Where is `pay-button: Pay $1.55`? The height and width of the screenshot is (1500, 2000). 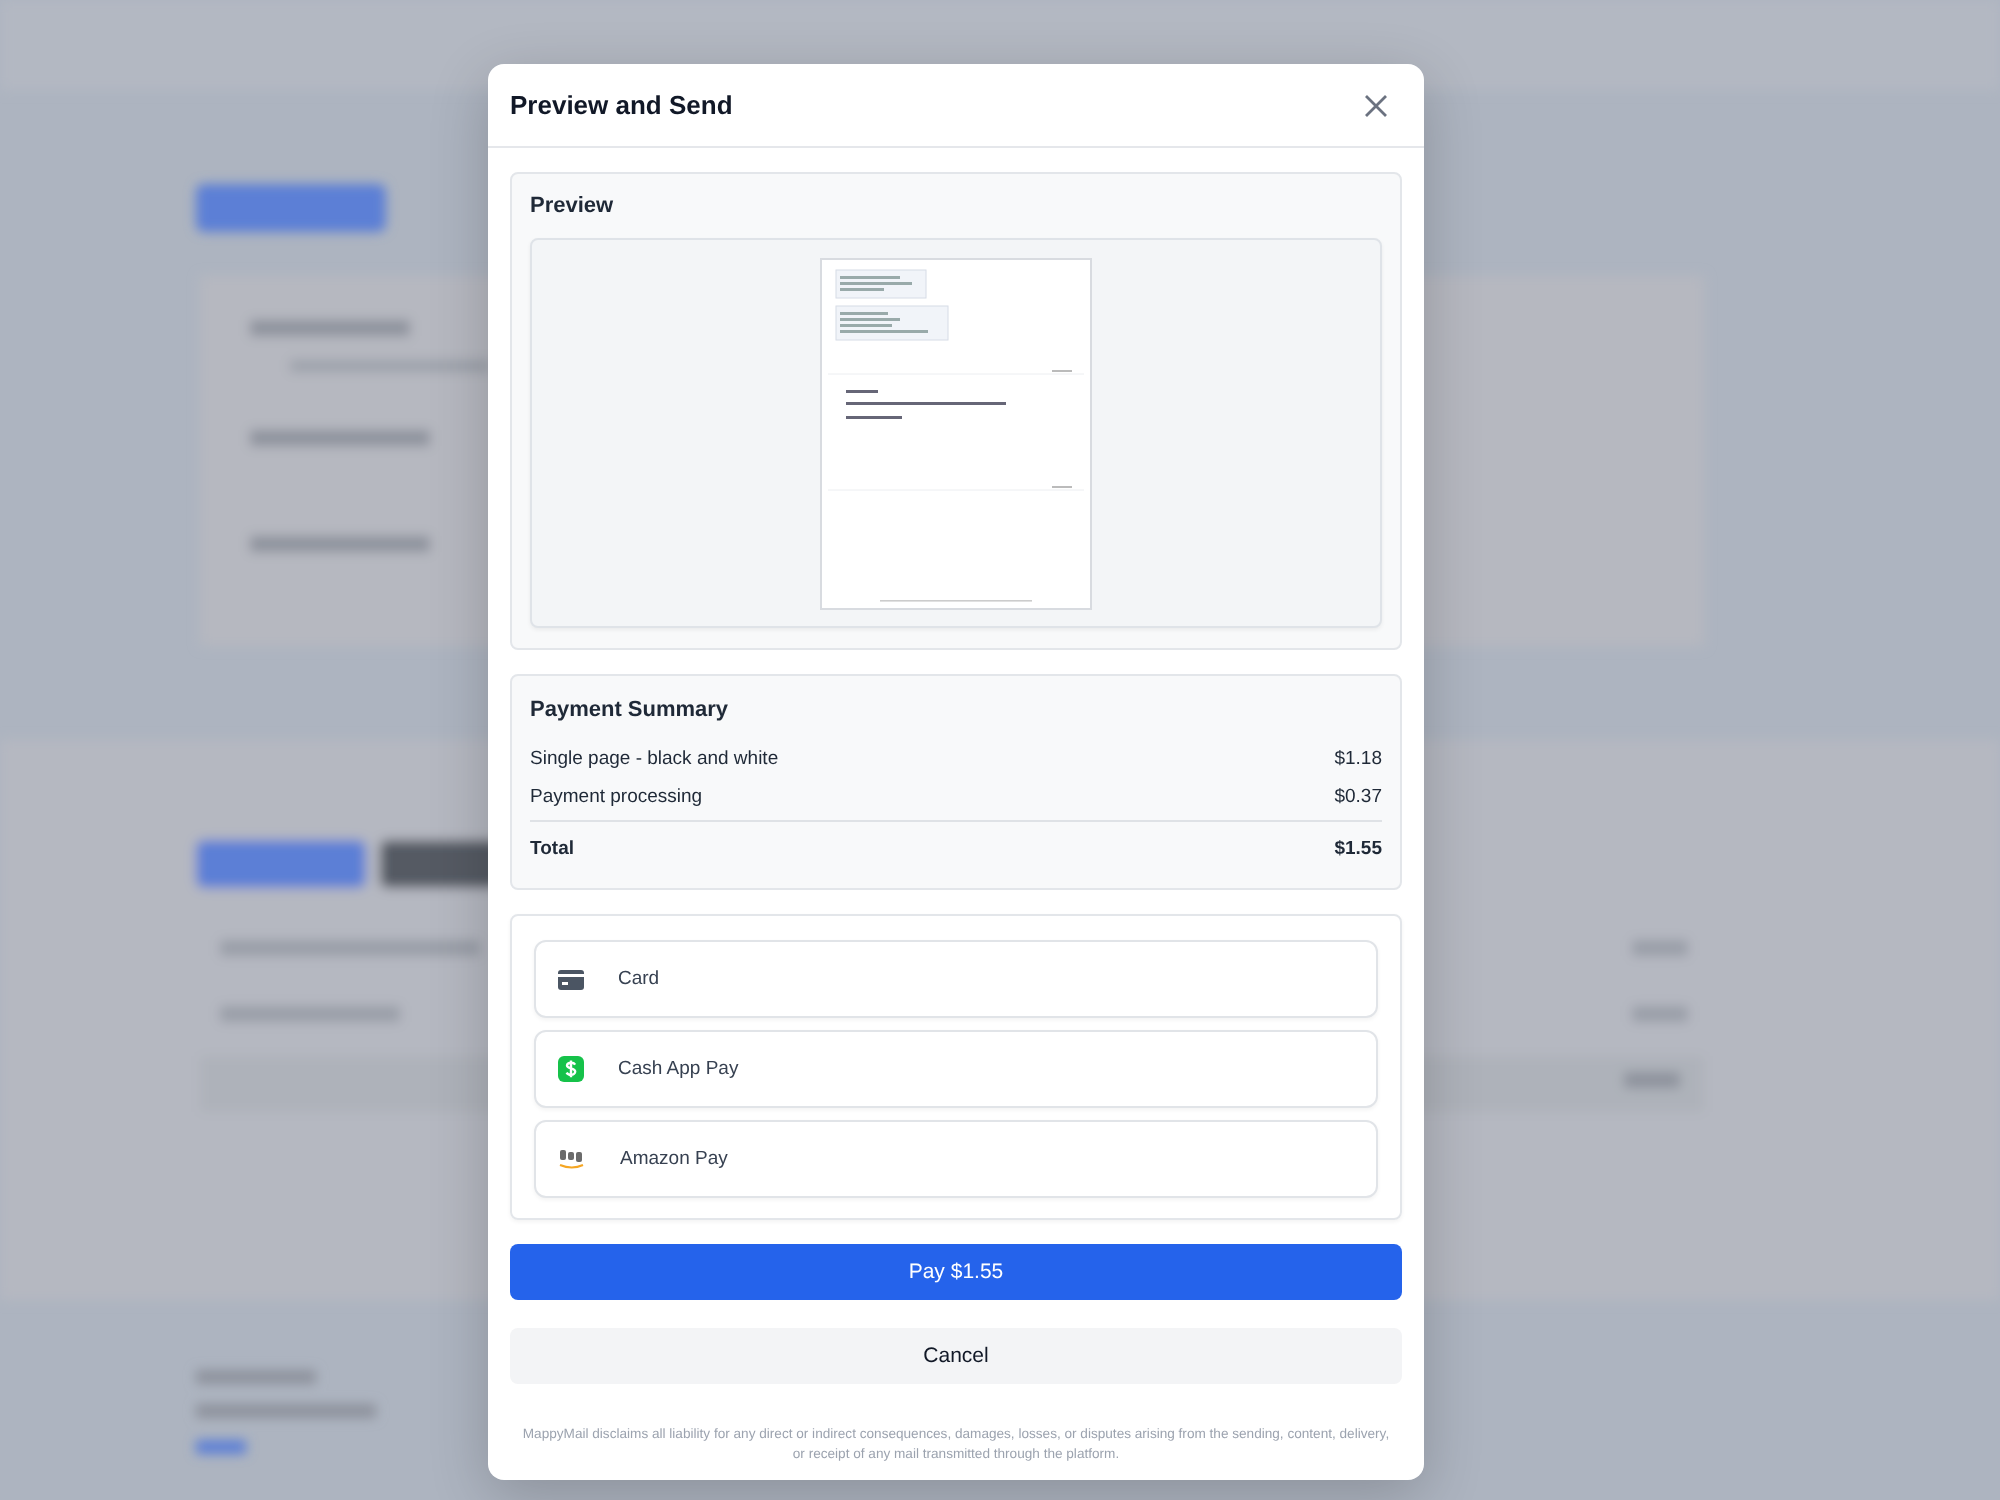
pay-button: Pay $1.55 is located at coordinates (956, 1272).